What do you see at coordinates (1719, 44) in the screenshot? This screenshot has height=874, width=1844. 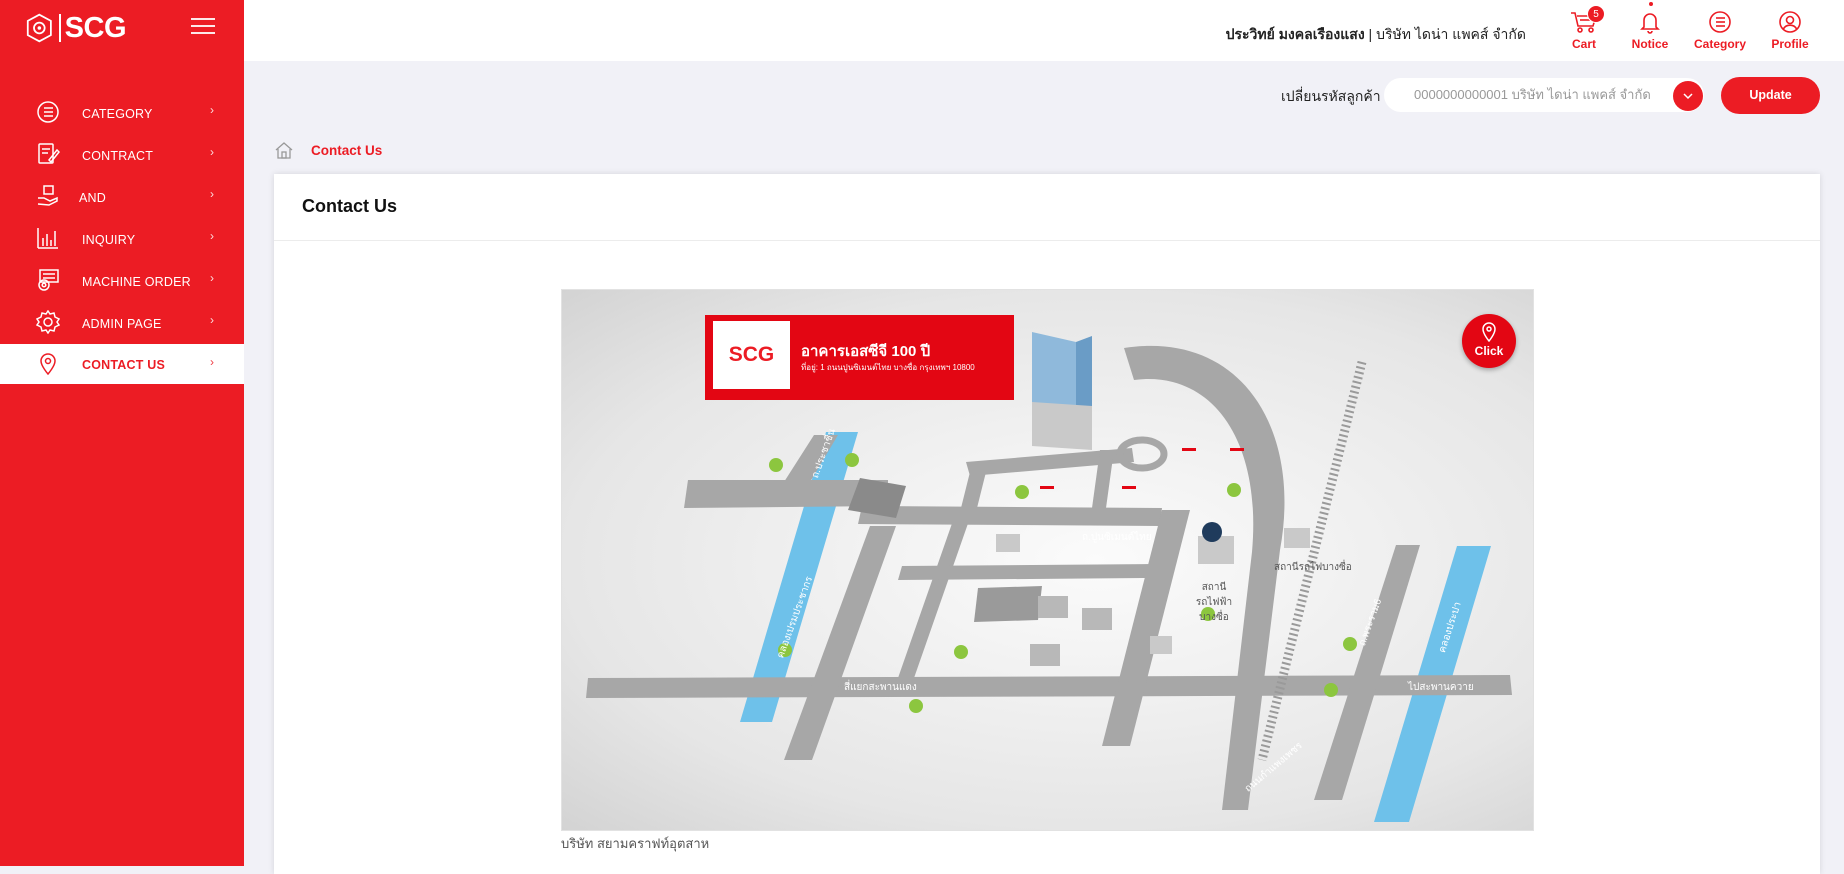 I see `category-label: Category` at bounding box center [1719, 44].